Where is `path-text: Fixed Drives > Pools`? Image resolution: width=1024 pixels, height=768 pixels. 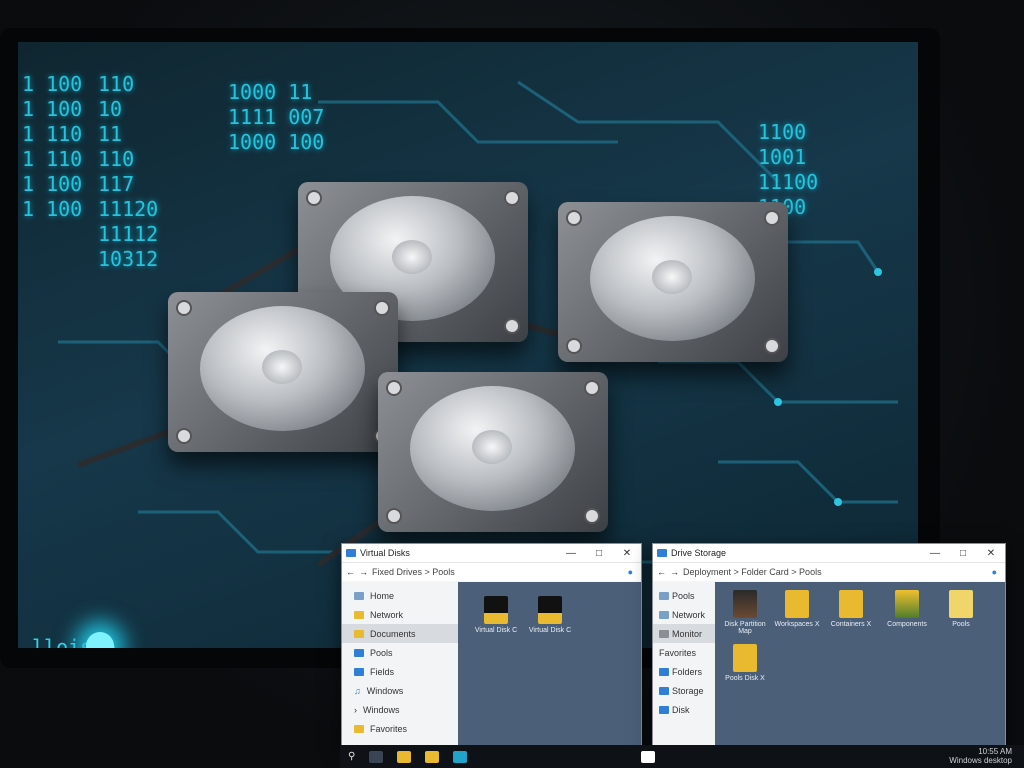 path-text: Fixed Drives > Pools is located at coordinates (498, 572).